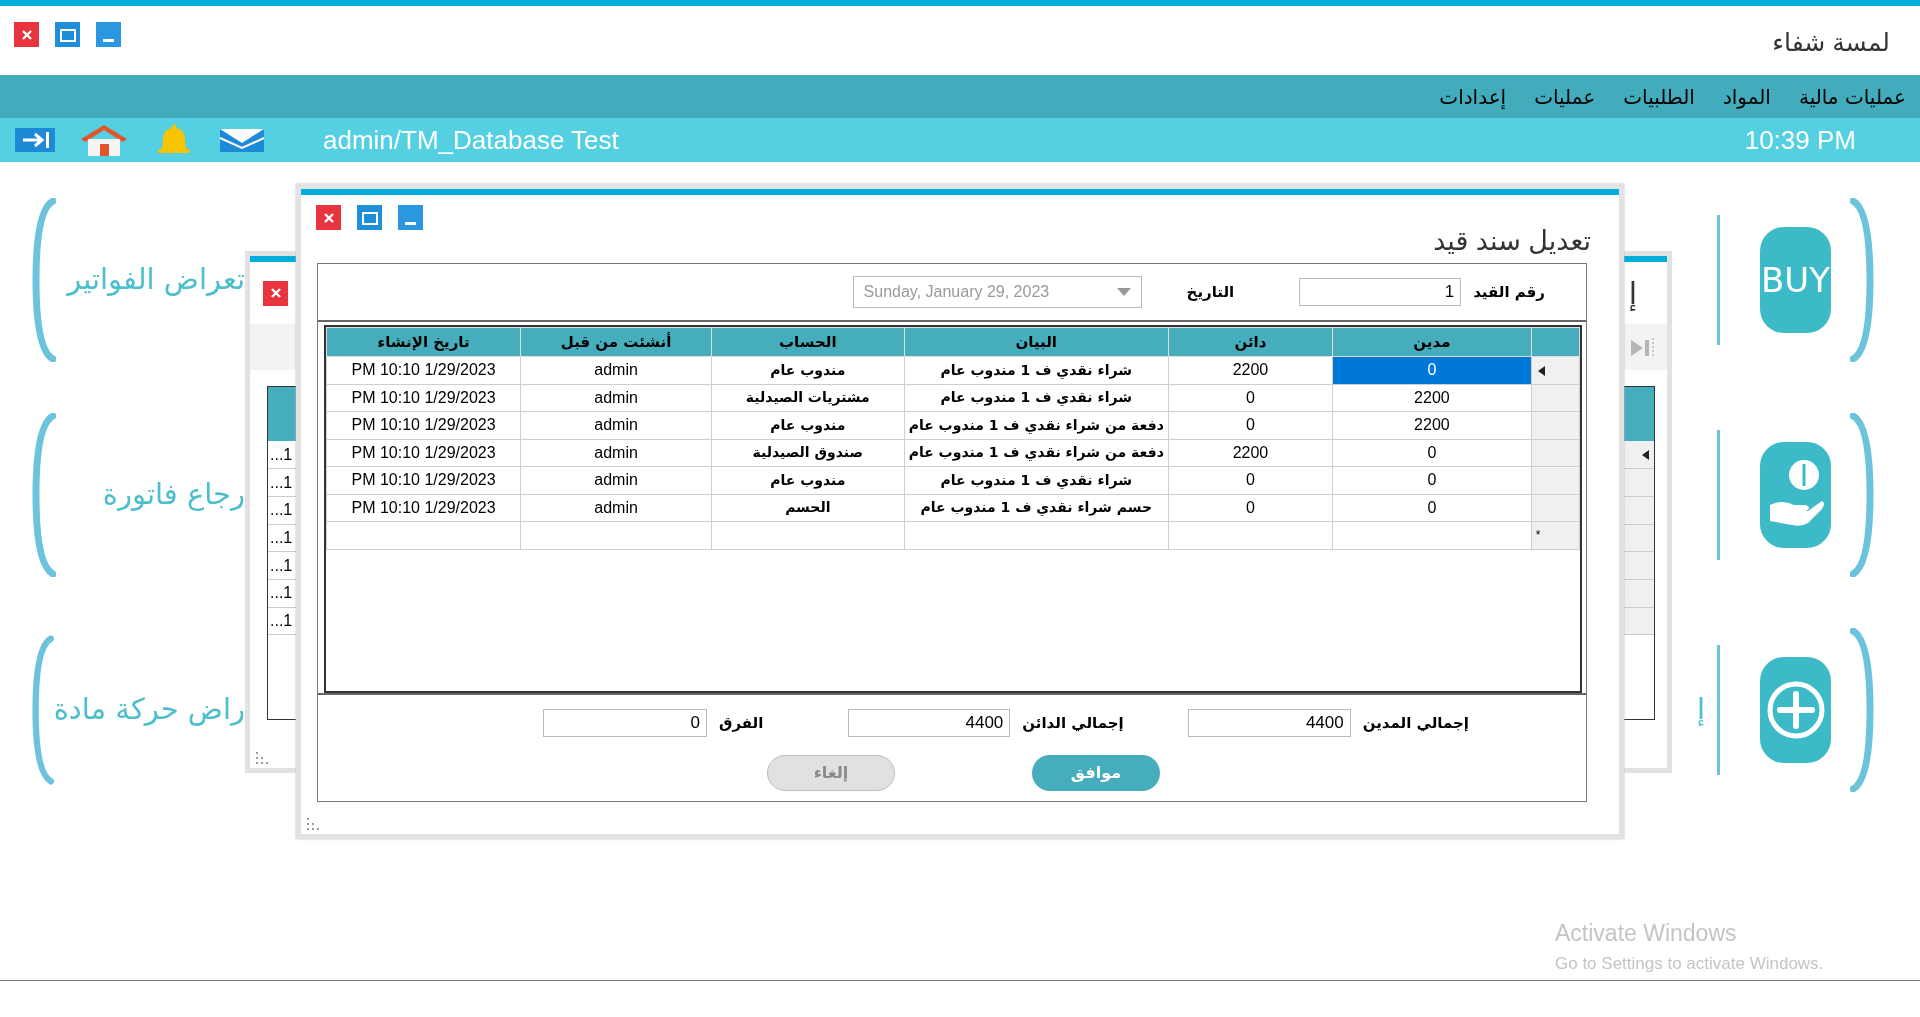  I want to click on column-header: مدين, so click(1432, 342).